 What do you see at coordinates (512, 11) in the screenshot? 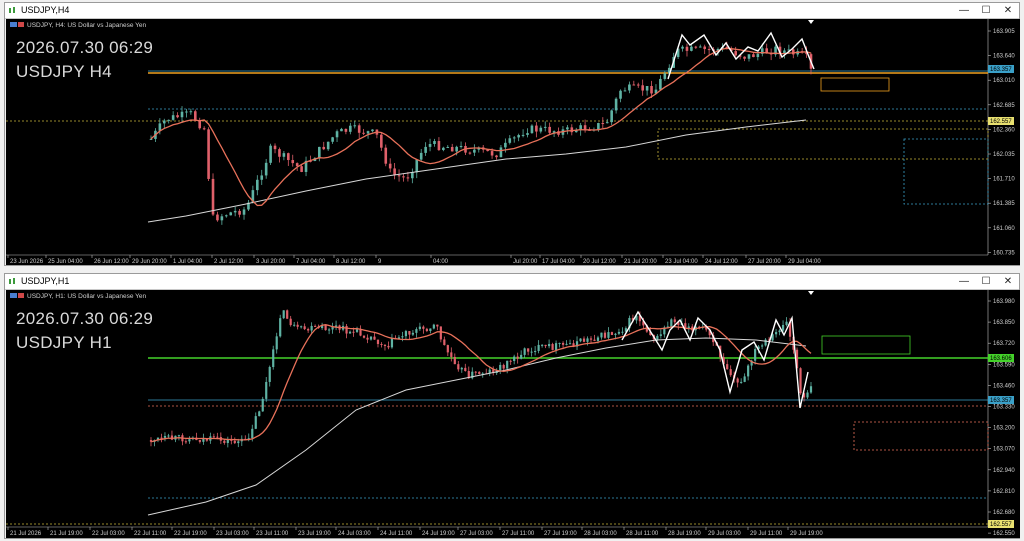
I see `window-titlebar: USDJPY,H4 — ☐ ✕` at bounding box center [512, 11].